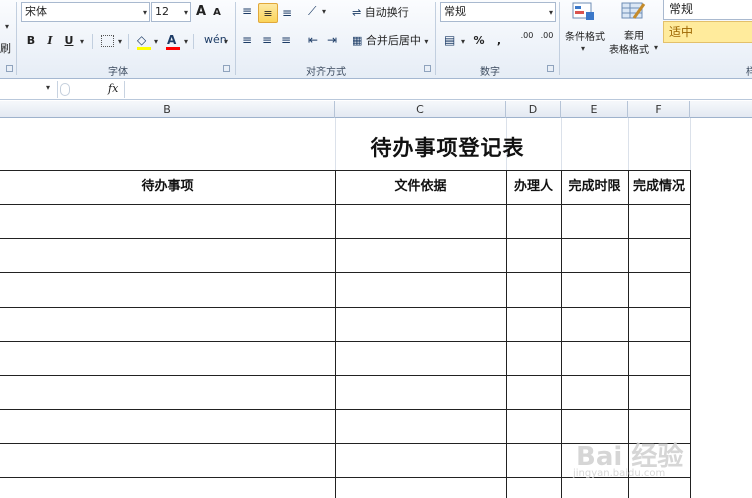 Image resolution: width=752 pixels, height=498 pixels. Describe the element at coordinates (332, 40) in the screenshot. I see `increase-indent-icon: ⇥` at that location.